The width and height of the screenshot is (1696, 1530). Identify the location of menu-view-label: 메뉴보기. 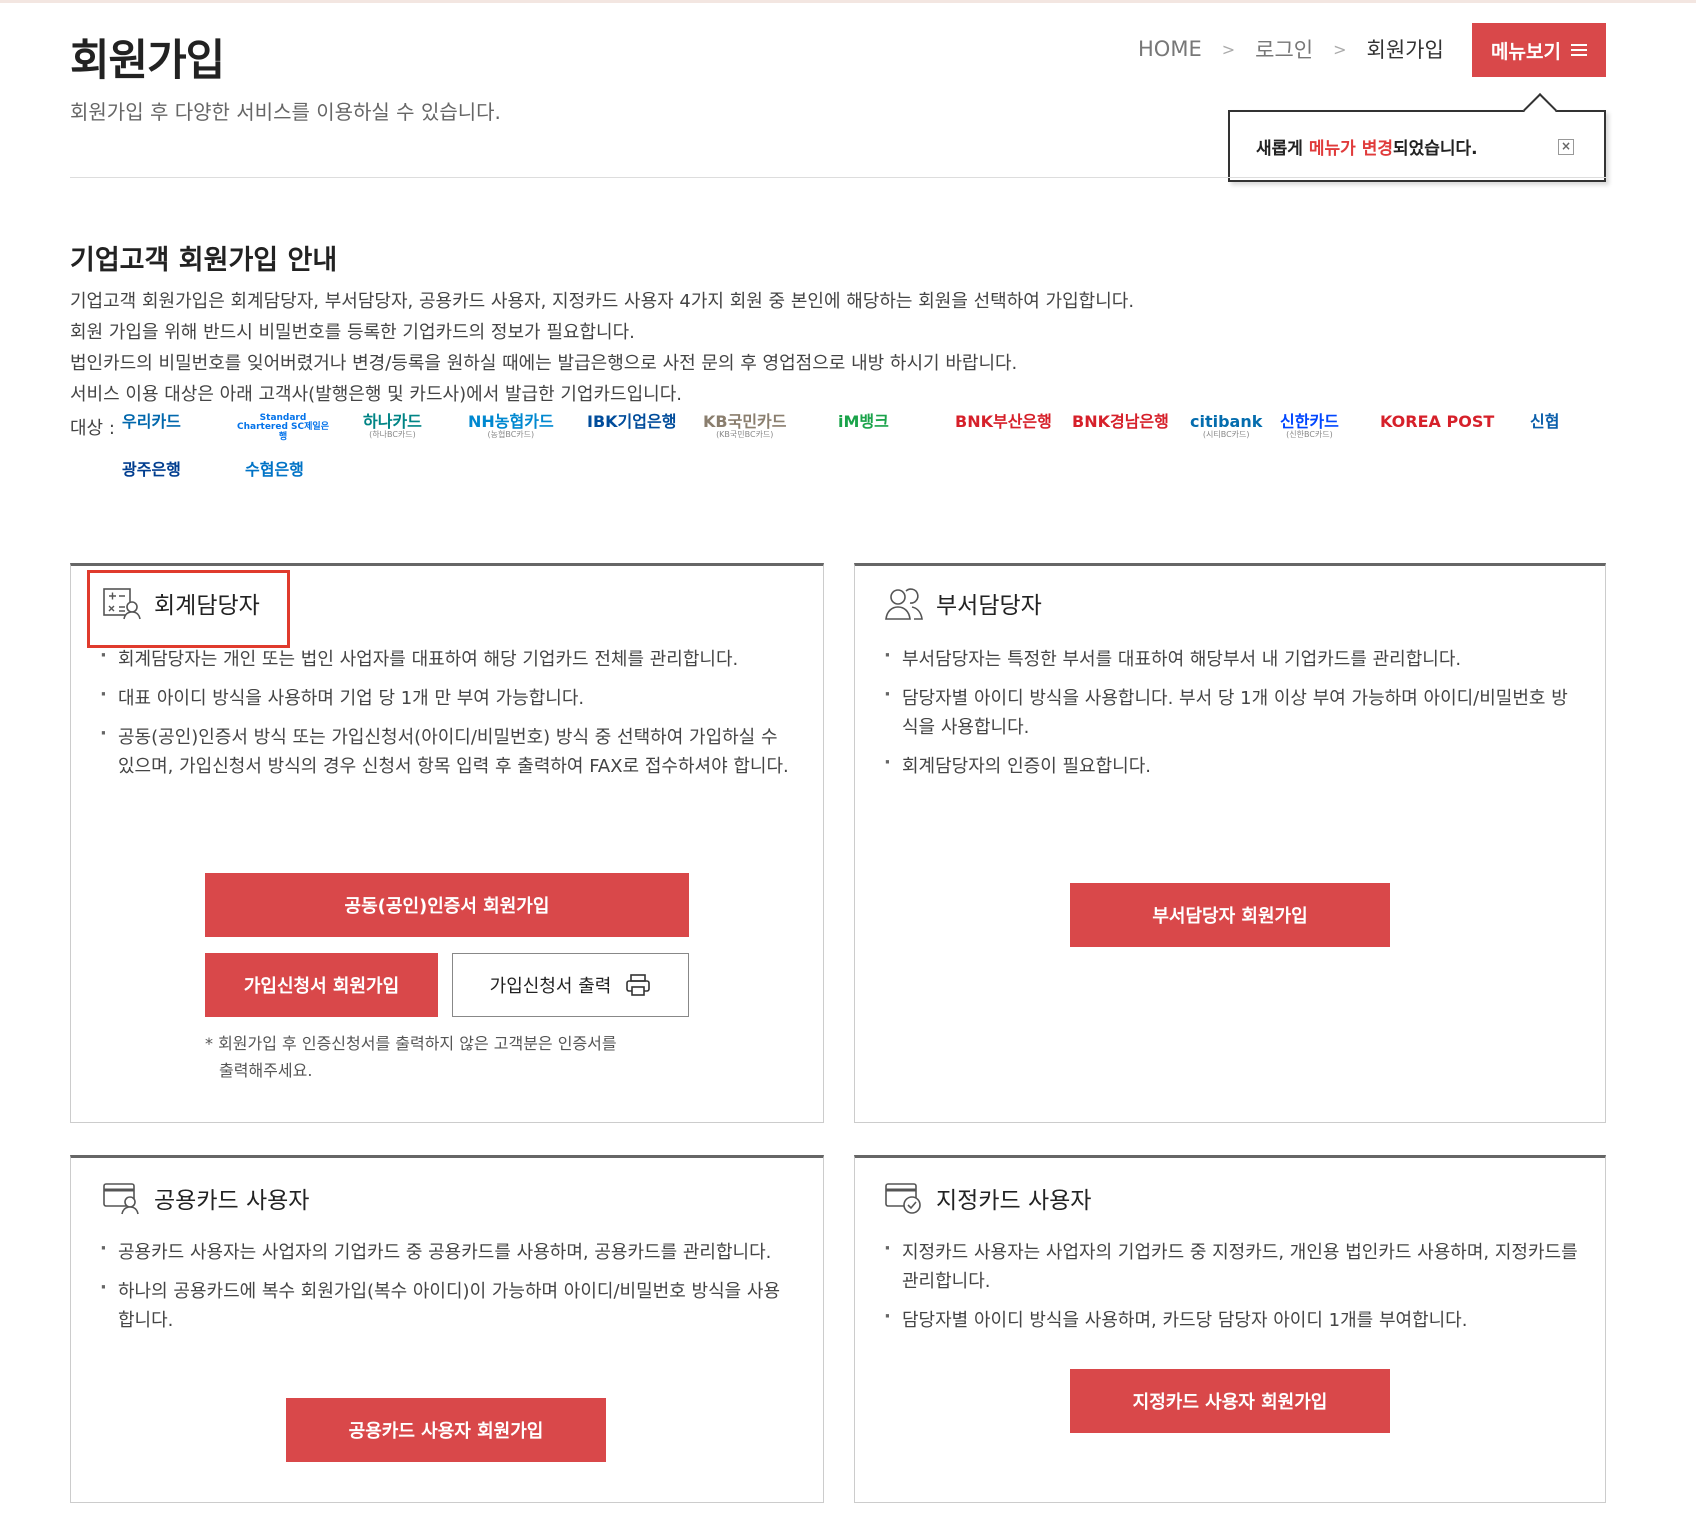
(1526, 51).